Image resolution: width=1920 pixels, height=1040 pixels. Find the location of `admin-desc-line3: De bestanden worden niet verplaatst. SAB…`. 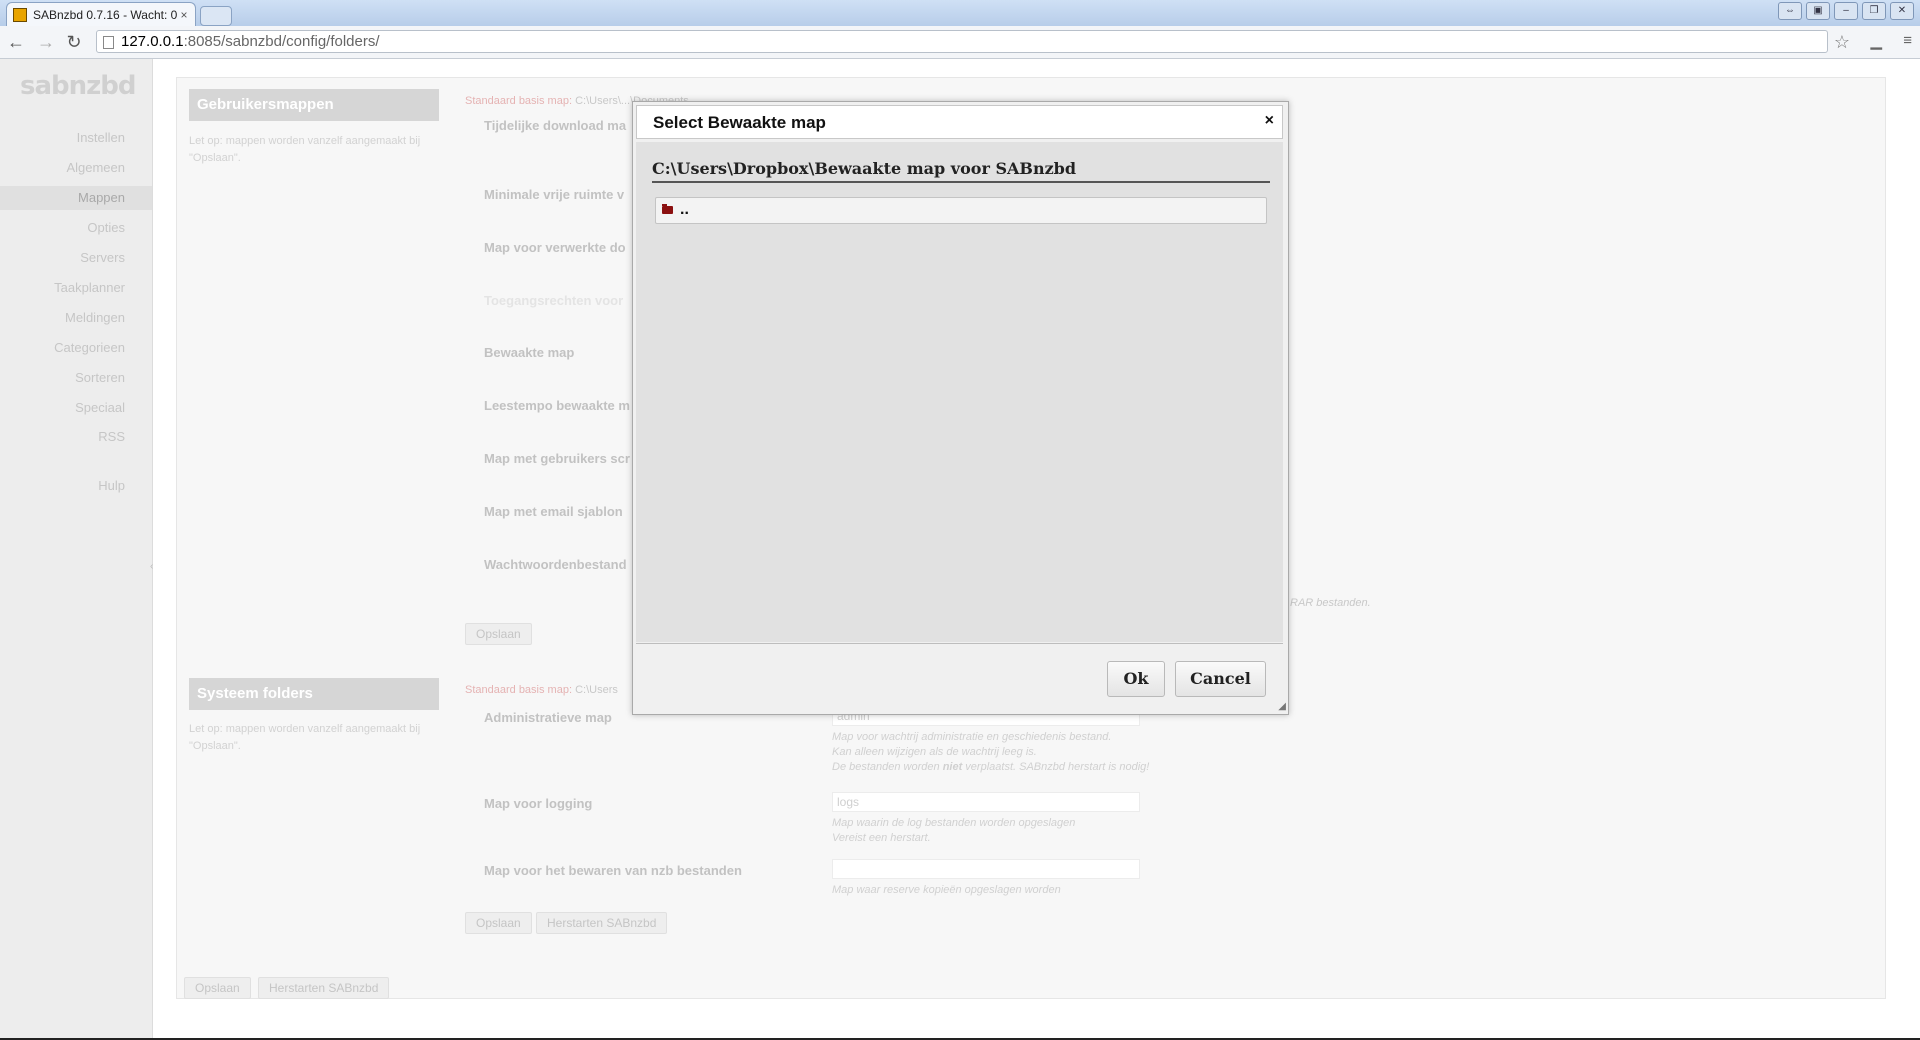

admin-desc-line3: De bestanden worden niet verplaatst. SAB… is located at coordinates (990, 767).